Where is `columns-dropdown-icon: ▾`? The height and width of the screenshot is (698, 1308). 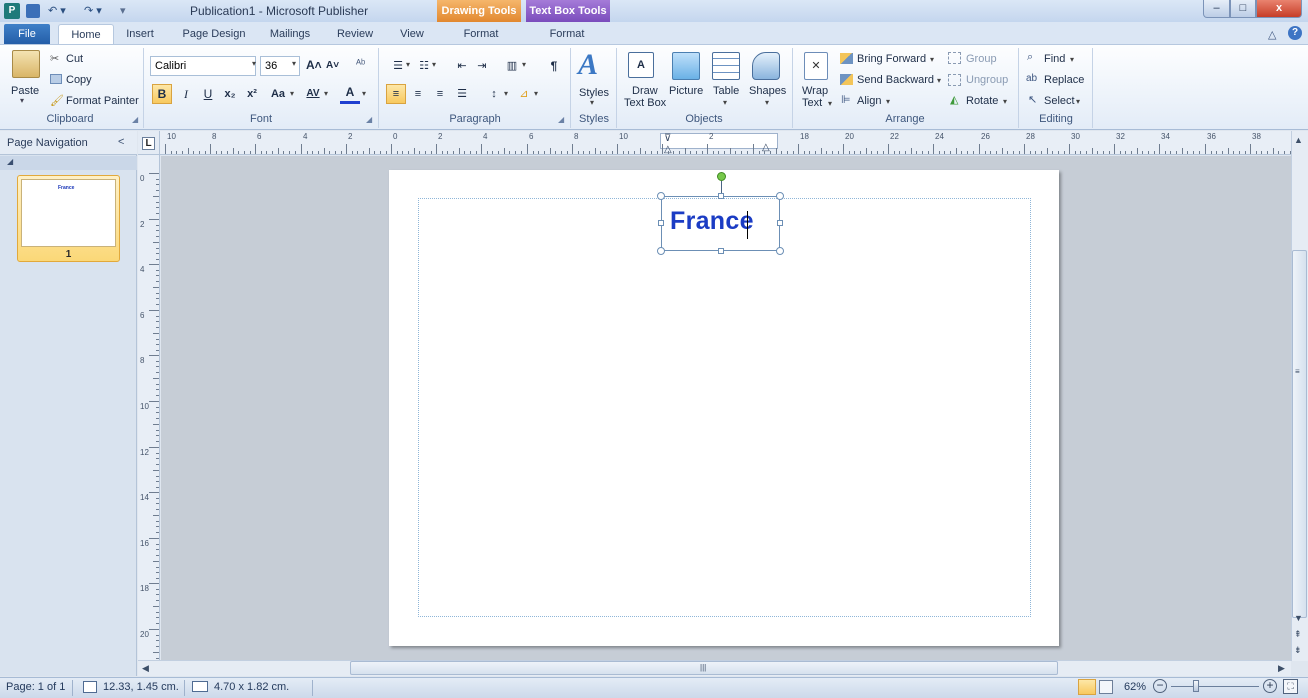
columns-dropdown-icon: ▾ is located at coordinates (524, 64).